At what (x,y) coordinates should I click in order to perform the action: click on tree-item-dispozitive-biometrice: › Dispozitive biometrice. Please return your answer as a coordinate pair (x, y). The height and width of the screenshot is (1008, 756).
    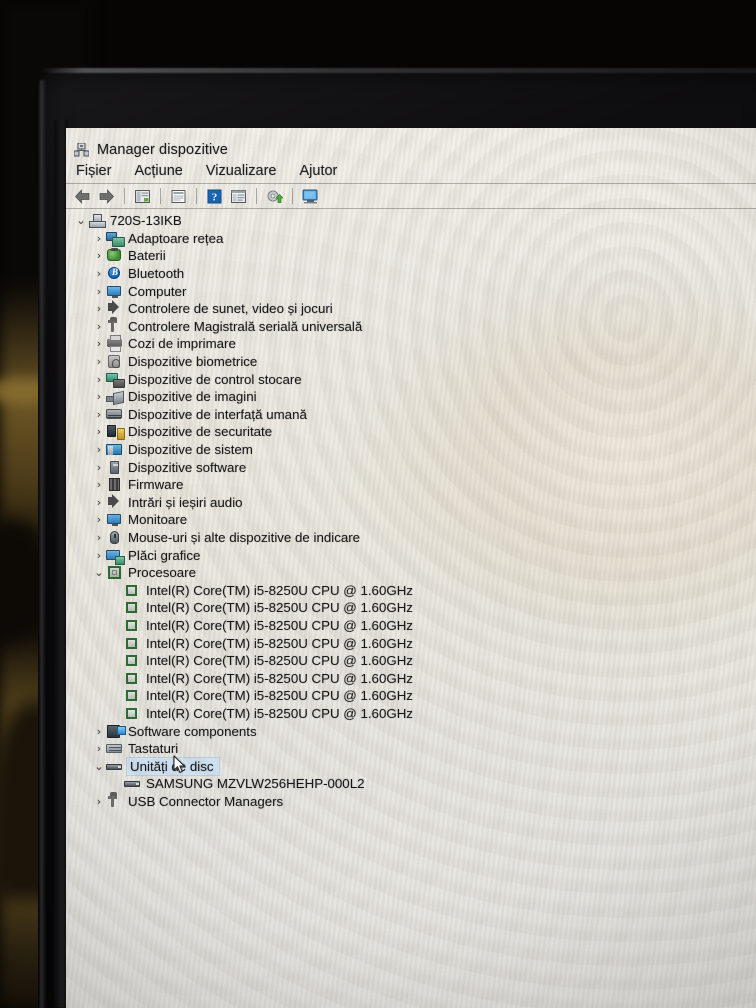
    Looking at the image, I should click on (411, 362).